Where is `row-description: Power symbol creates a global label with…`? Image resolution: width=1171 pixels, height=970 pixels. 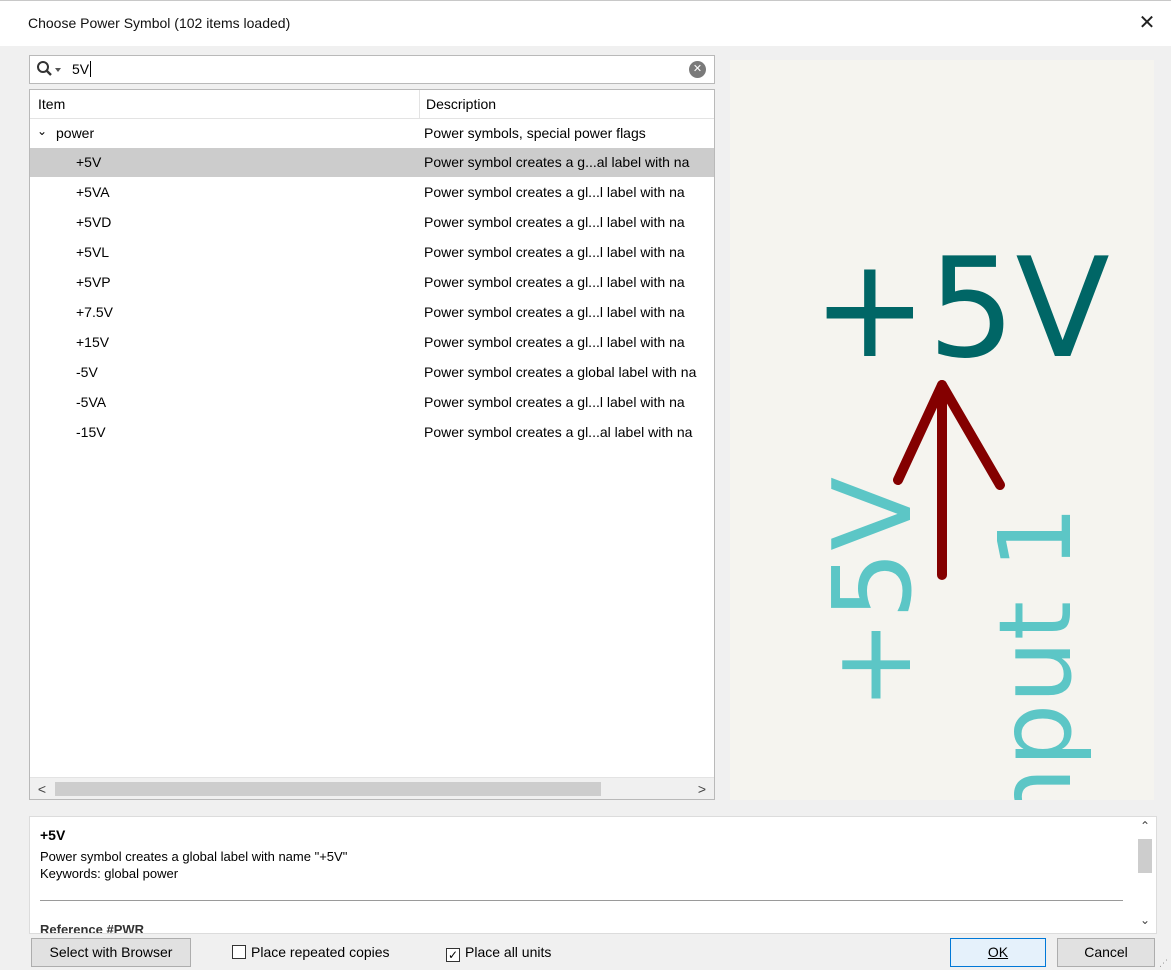 row-description: Power symbol creates a global label with… is located at coordinates (560, 372).